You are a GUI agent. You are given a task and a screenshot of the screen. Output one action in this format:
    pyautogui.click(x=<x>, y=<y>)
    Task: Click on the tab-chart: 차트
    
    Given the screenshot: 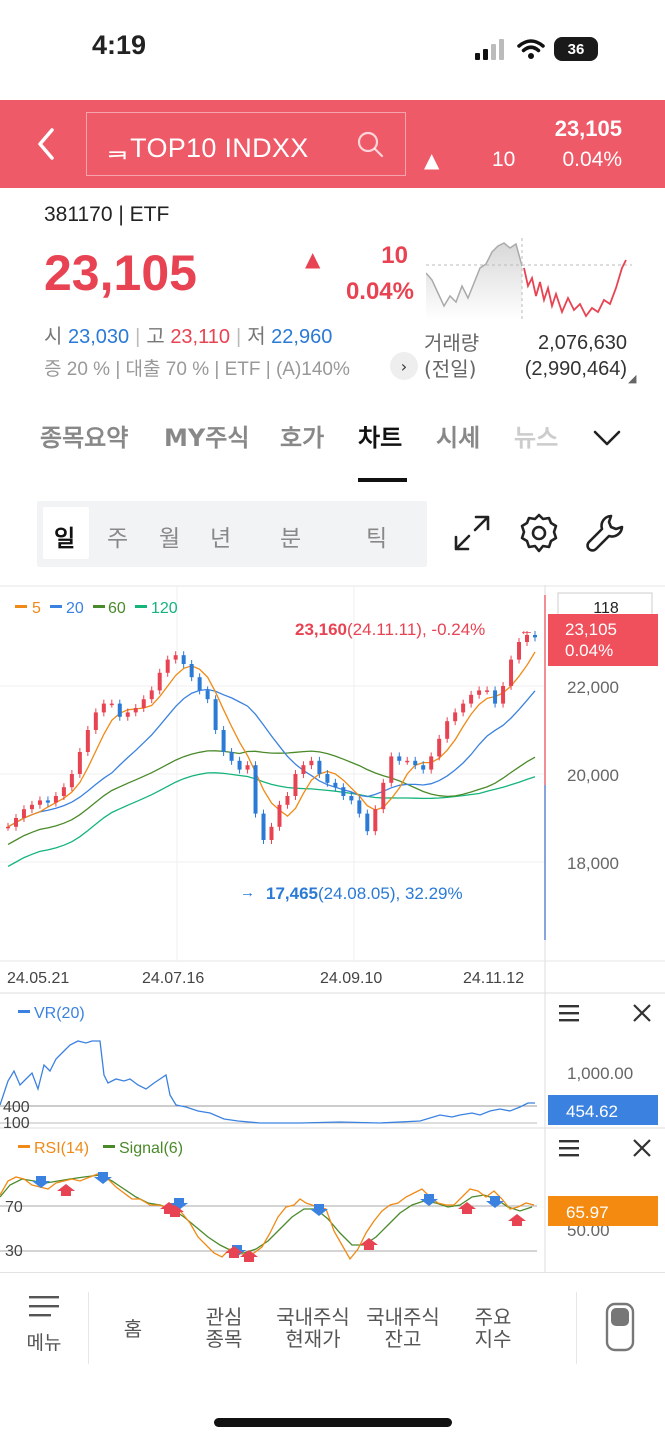 What is the action you would take?
    pyautogui.click(x=380, y=435)
    